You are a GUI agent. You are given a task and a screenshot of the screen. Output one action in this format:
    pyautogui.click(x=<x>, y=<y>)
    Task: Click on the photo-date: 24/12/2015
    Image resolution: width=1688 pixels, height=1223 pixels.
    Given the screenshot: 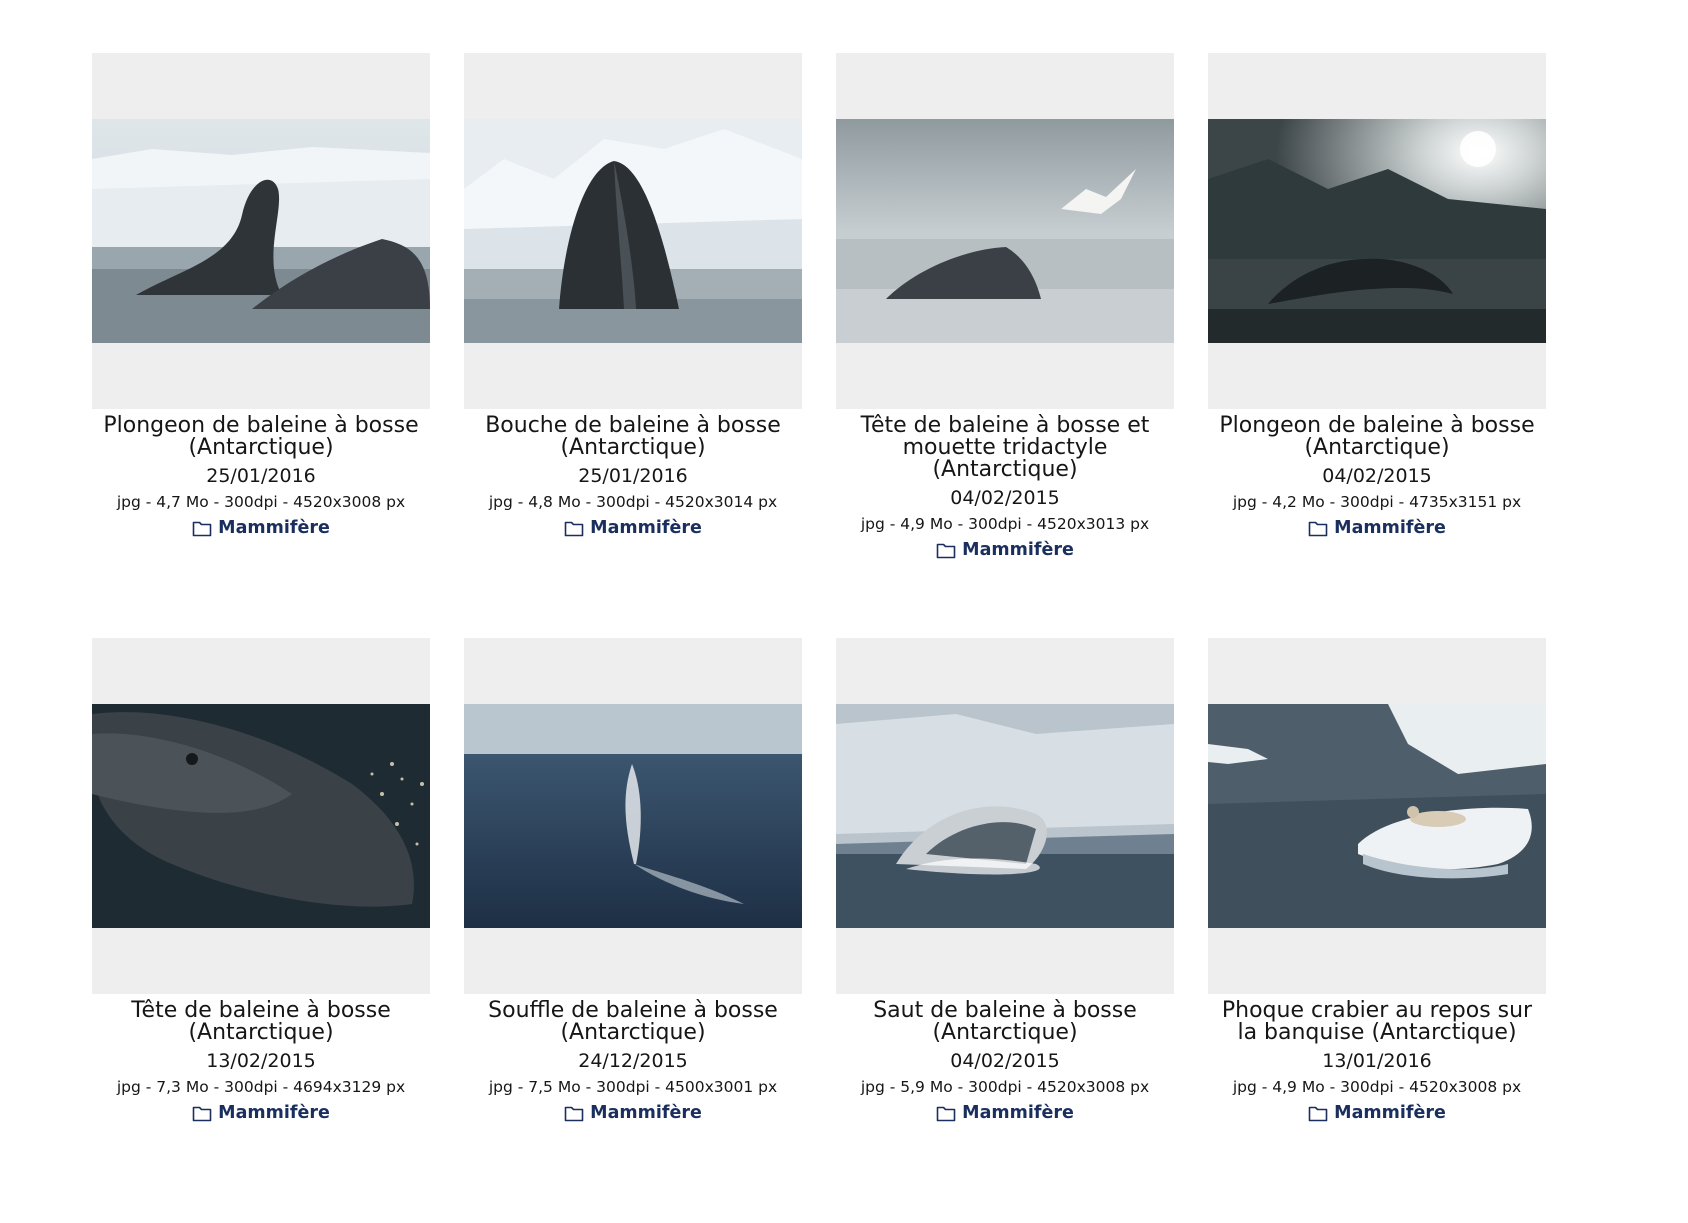 What is the action you would take?
    pyautogui.click(x=633, y=1061)
    